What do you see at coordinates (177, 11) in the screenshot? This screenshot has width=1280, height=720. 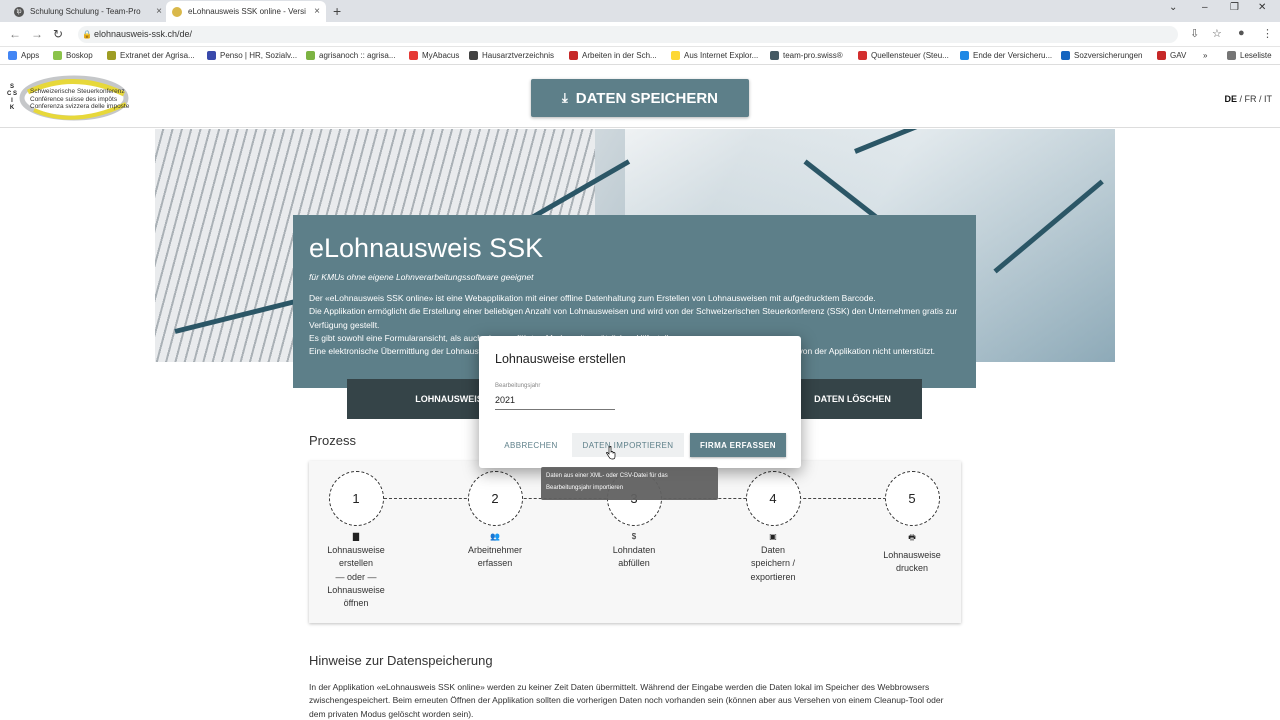 I see `ssk-favicon-icon` at bounding box center [177, 11].